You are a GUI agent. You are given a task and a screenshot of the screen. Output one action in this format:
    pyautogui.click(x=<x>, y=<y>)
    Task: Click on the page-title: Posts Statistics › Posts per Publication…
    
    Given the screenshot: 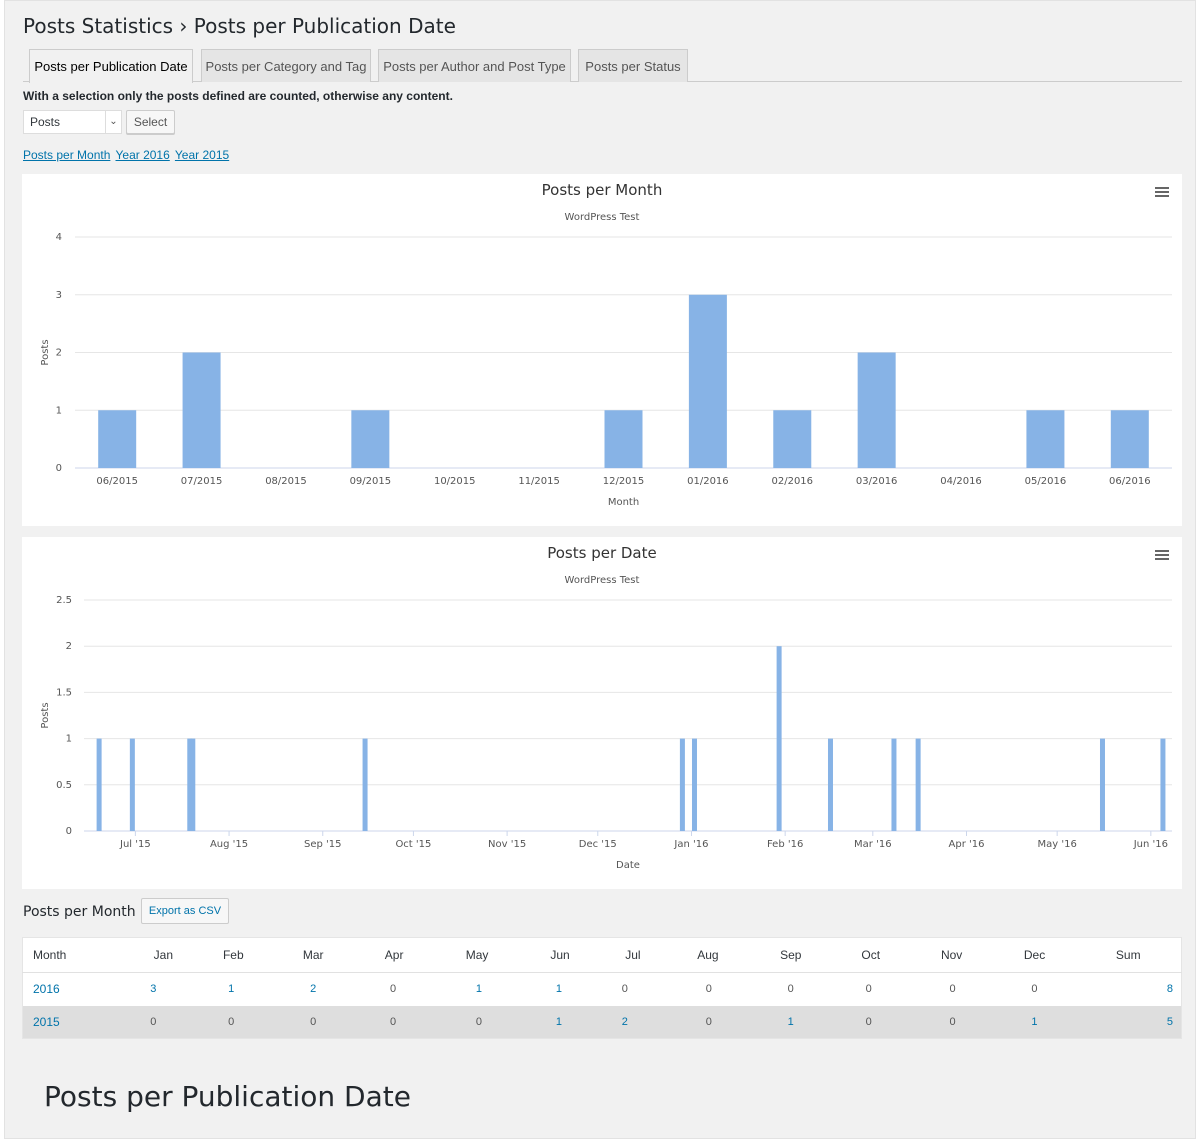 What is the action you would take?
    pyautogui.click(x=239, y=26)
    